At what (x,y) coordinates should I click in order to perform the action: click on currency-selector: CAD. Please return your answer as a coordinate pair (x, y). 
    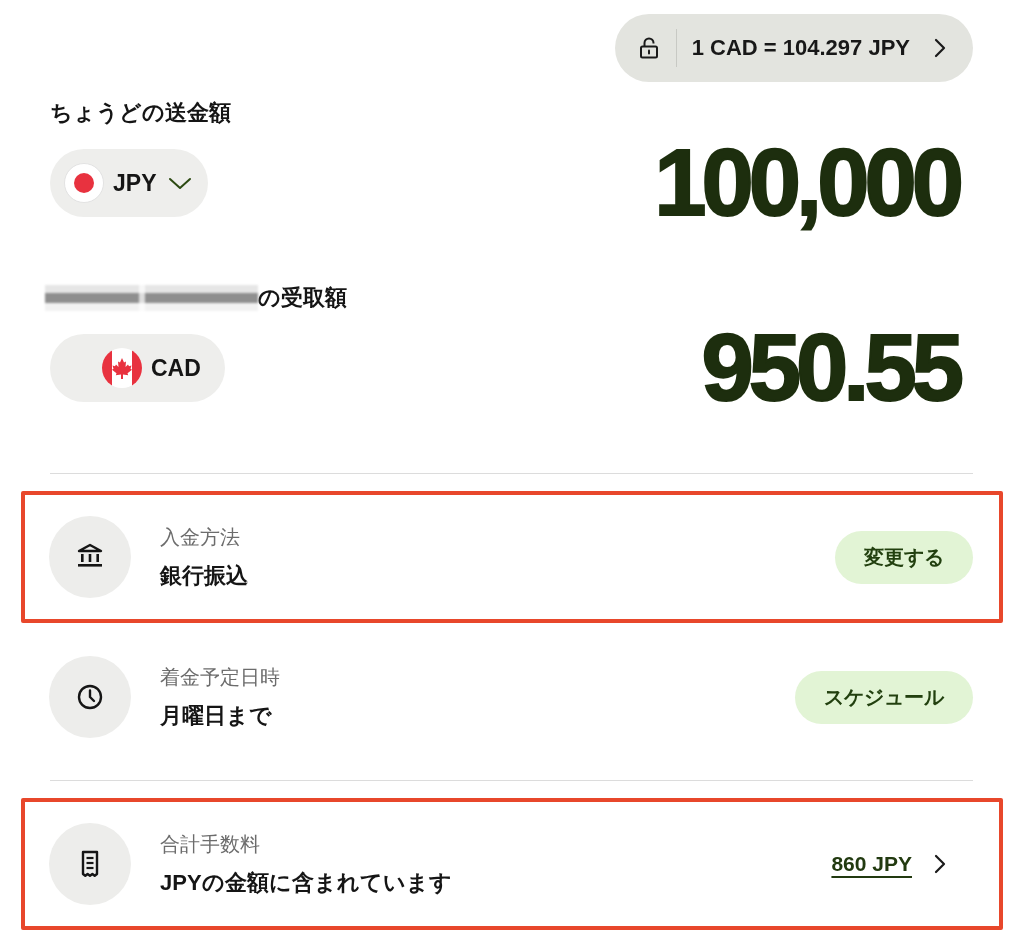
    Looking at the image, I should click on (137, 368).